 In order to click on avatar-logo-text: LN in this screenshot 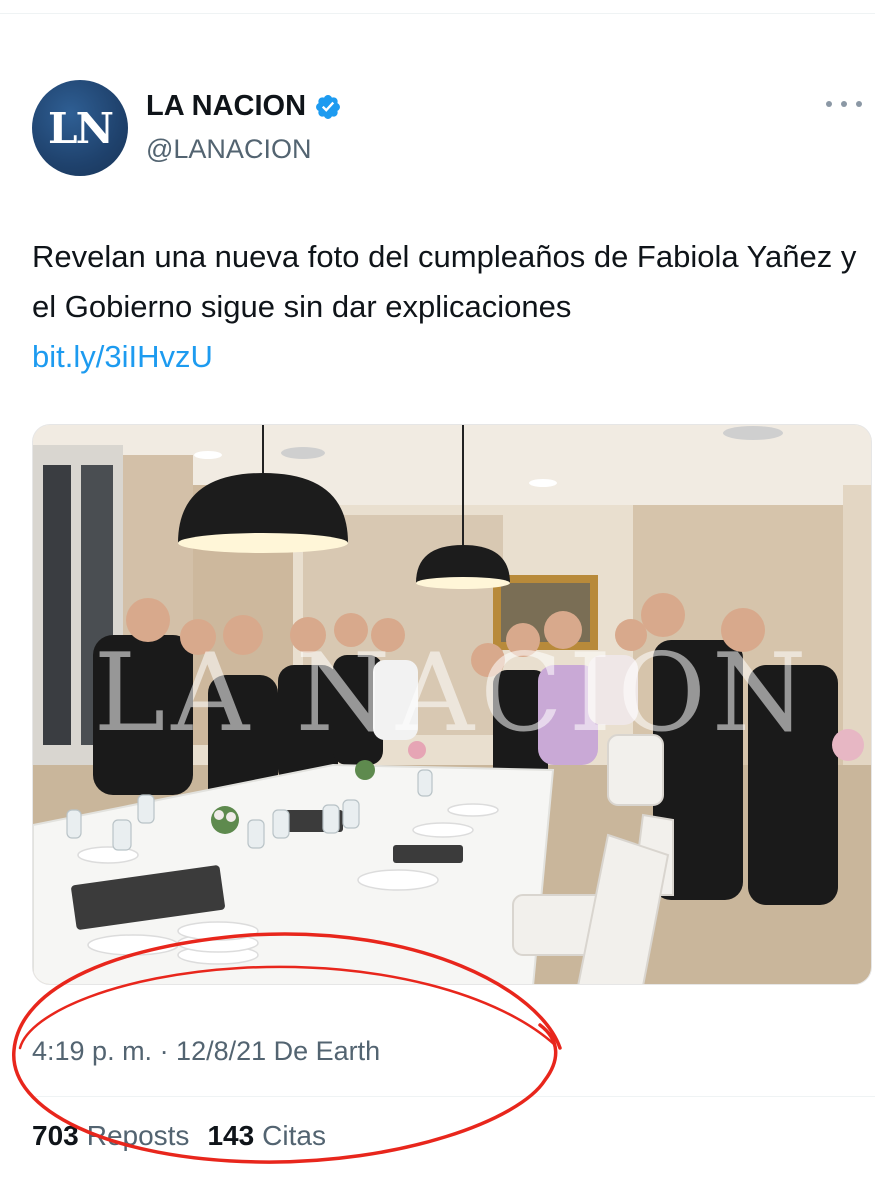, I will do `click(81, 128)`.